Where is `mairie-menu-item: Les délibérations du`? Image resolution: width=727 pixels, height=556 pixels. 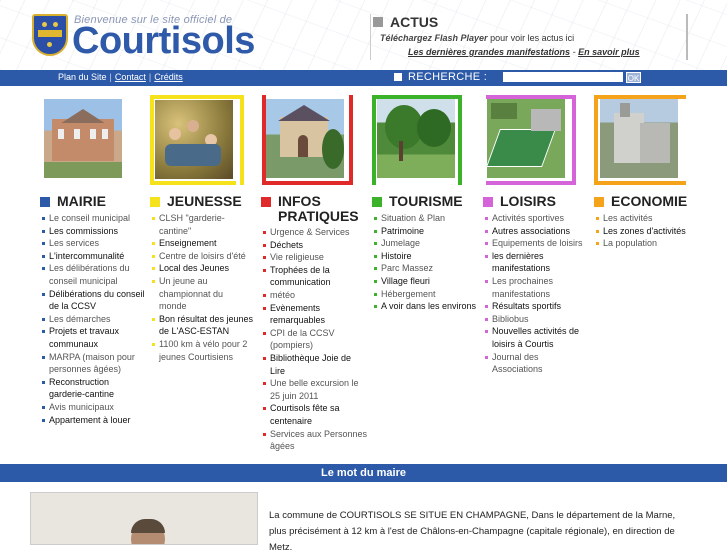
mairie-menu-item: Les délibérations du is located at coordinates (95, 268).